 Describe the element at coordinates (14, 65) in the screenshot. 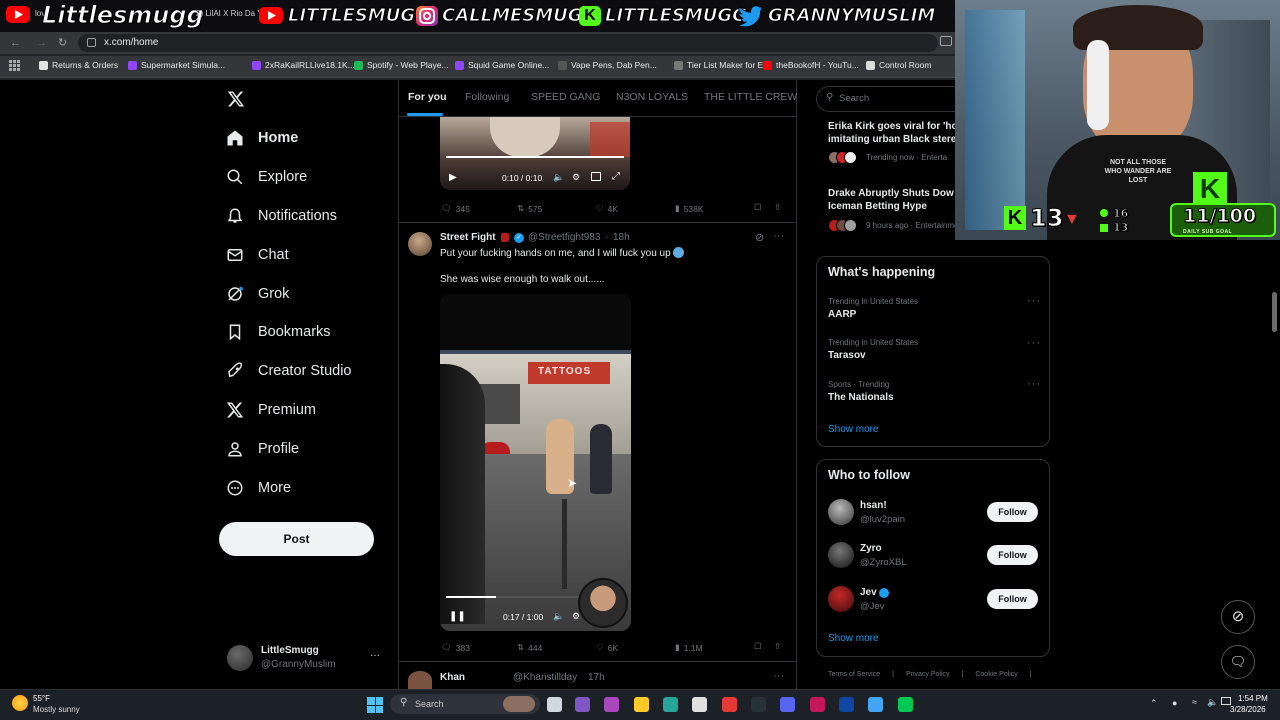

I see `apps-grid-icon` at that location.